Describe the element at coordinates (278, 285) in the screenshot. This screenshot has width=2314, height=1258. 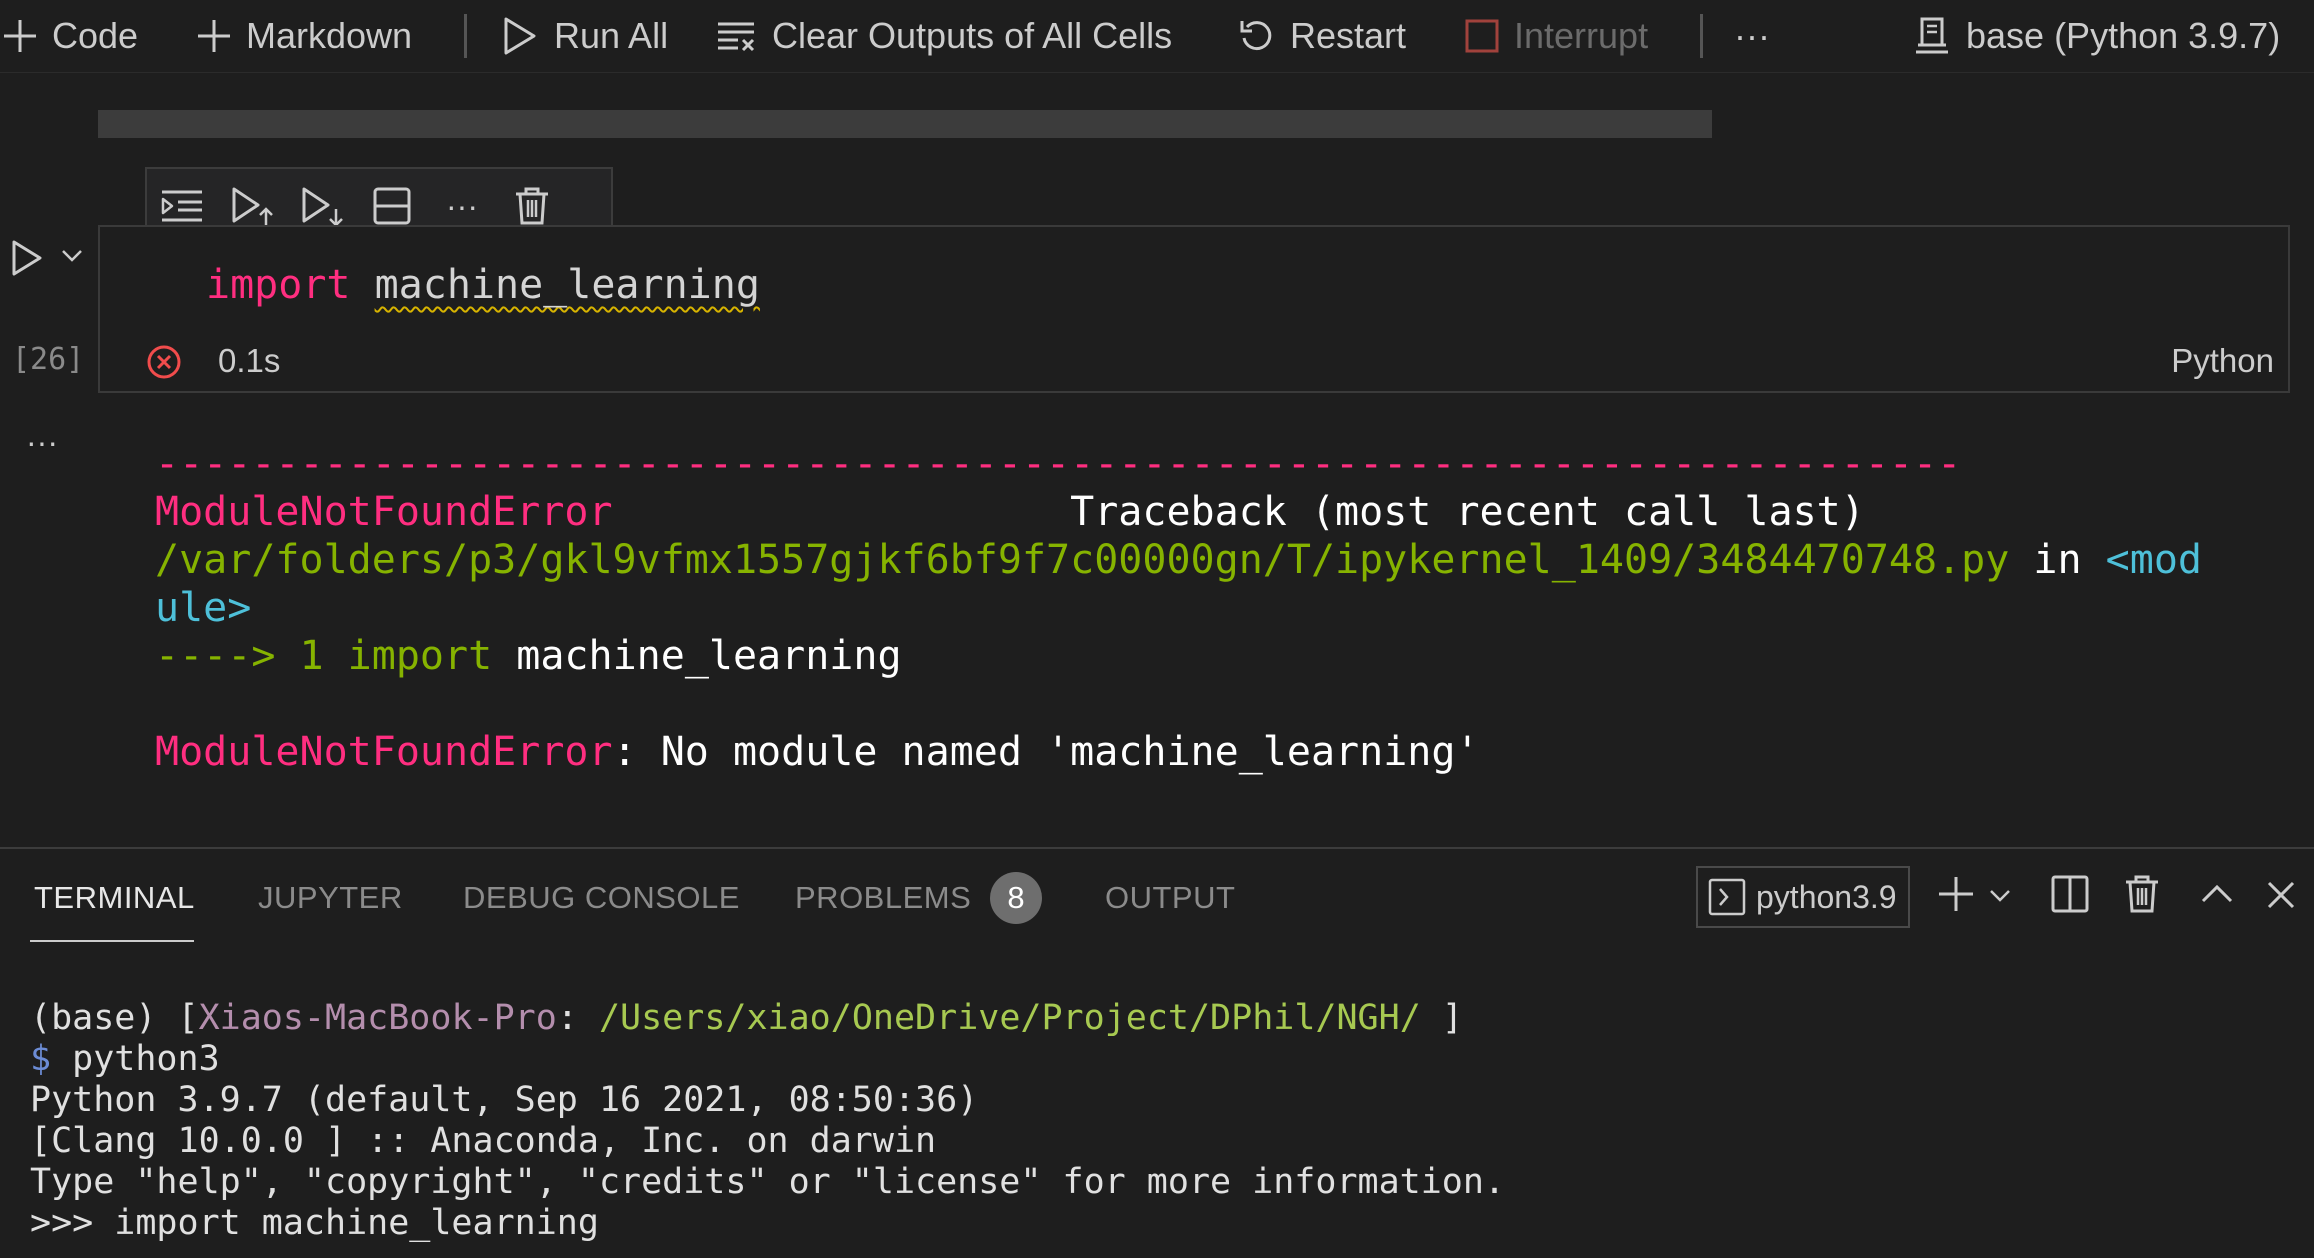
I see `code-keyword: import` at that location.